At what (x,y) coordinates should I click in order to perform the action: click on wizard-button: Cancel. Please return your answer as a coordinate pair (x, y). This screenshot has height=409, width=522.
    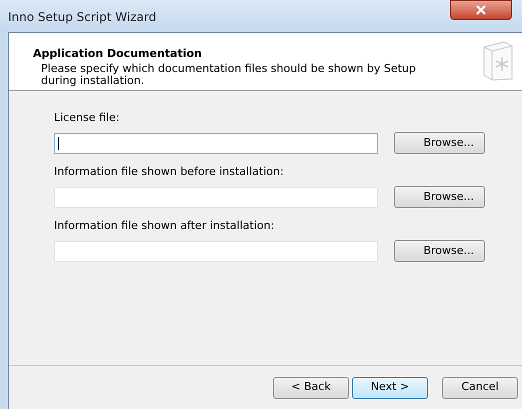
    Looking at the image, I should click on (480, 387).